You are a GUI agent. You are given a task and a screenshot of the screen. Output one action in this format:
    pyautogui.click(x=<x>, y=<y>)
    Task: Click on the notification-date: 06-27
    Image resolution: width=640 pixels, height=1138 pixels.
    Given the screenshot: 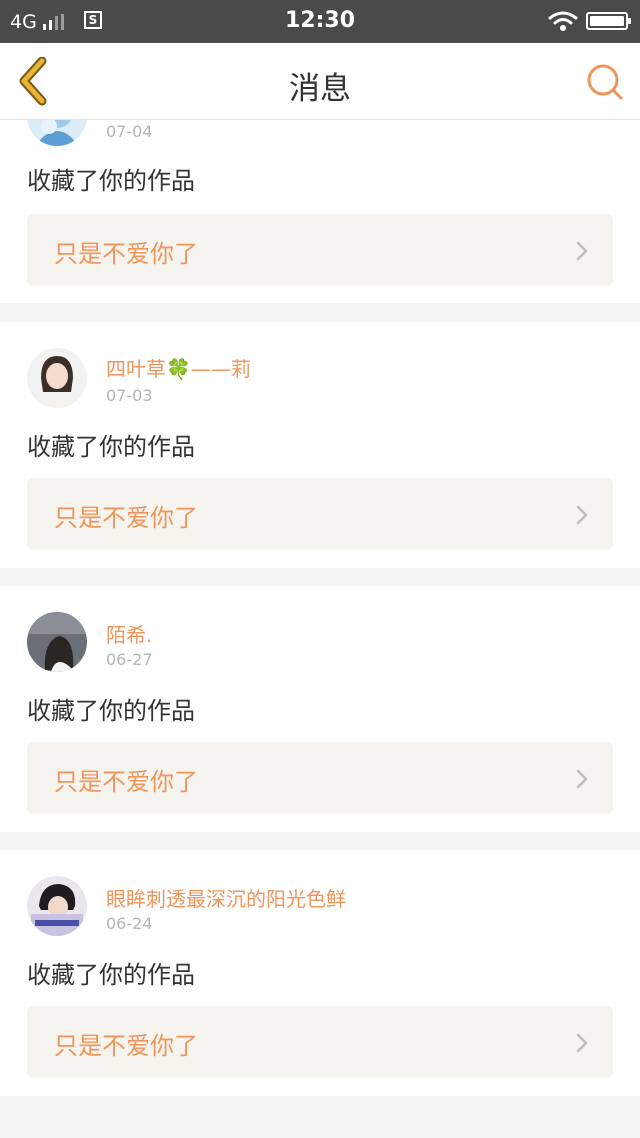 What is the action you would take?
    pyautogui.click(x=129, y=659)
    